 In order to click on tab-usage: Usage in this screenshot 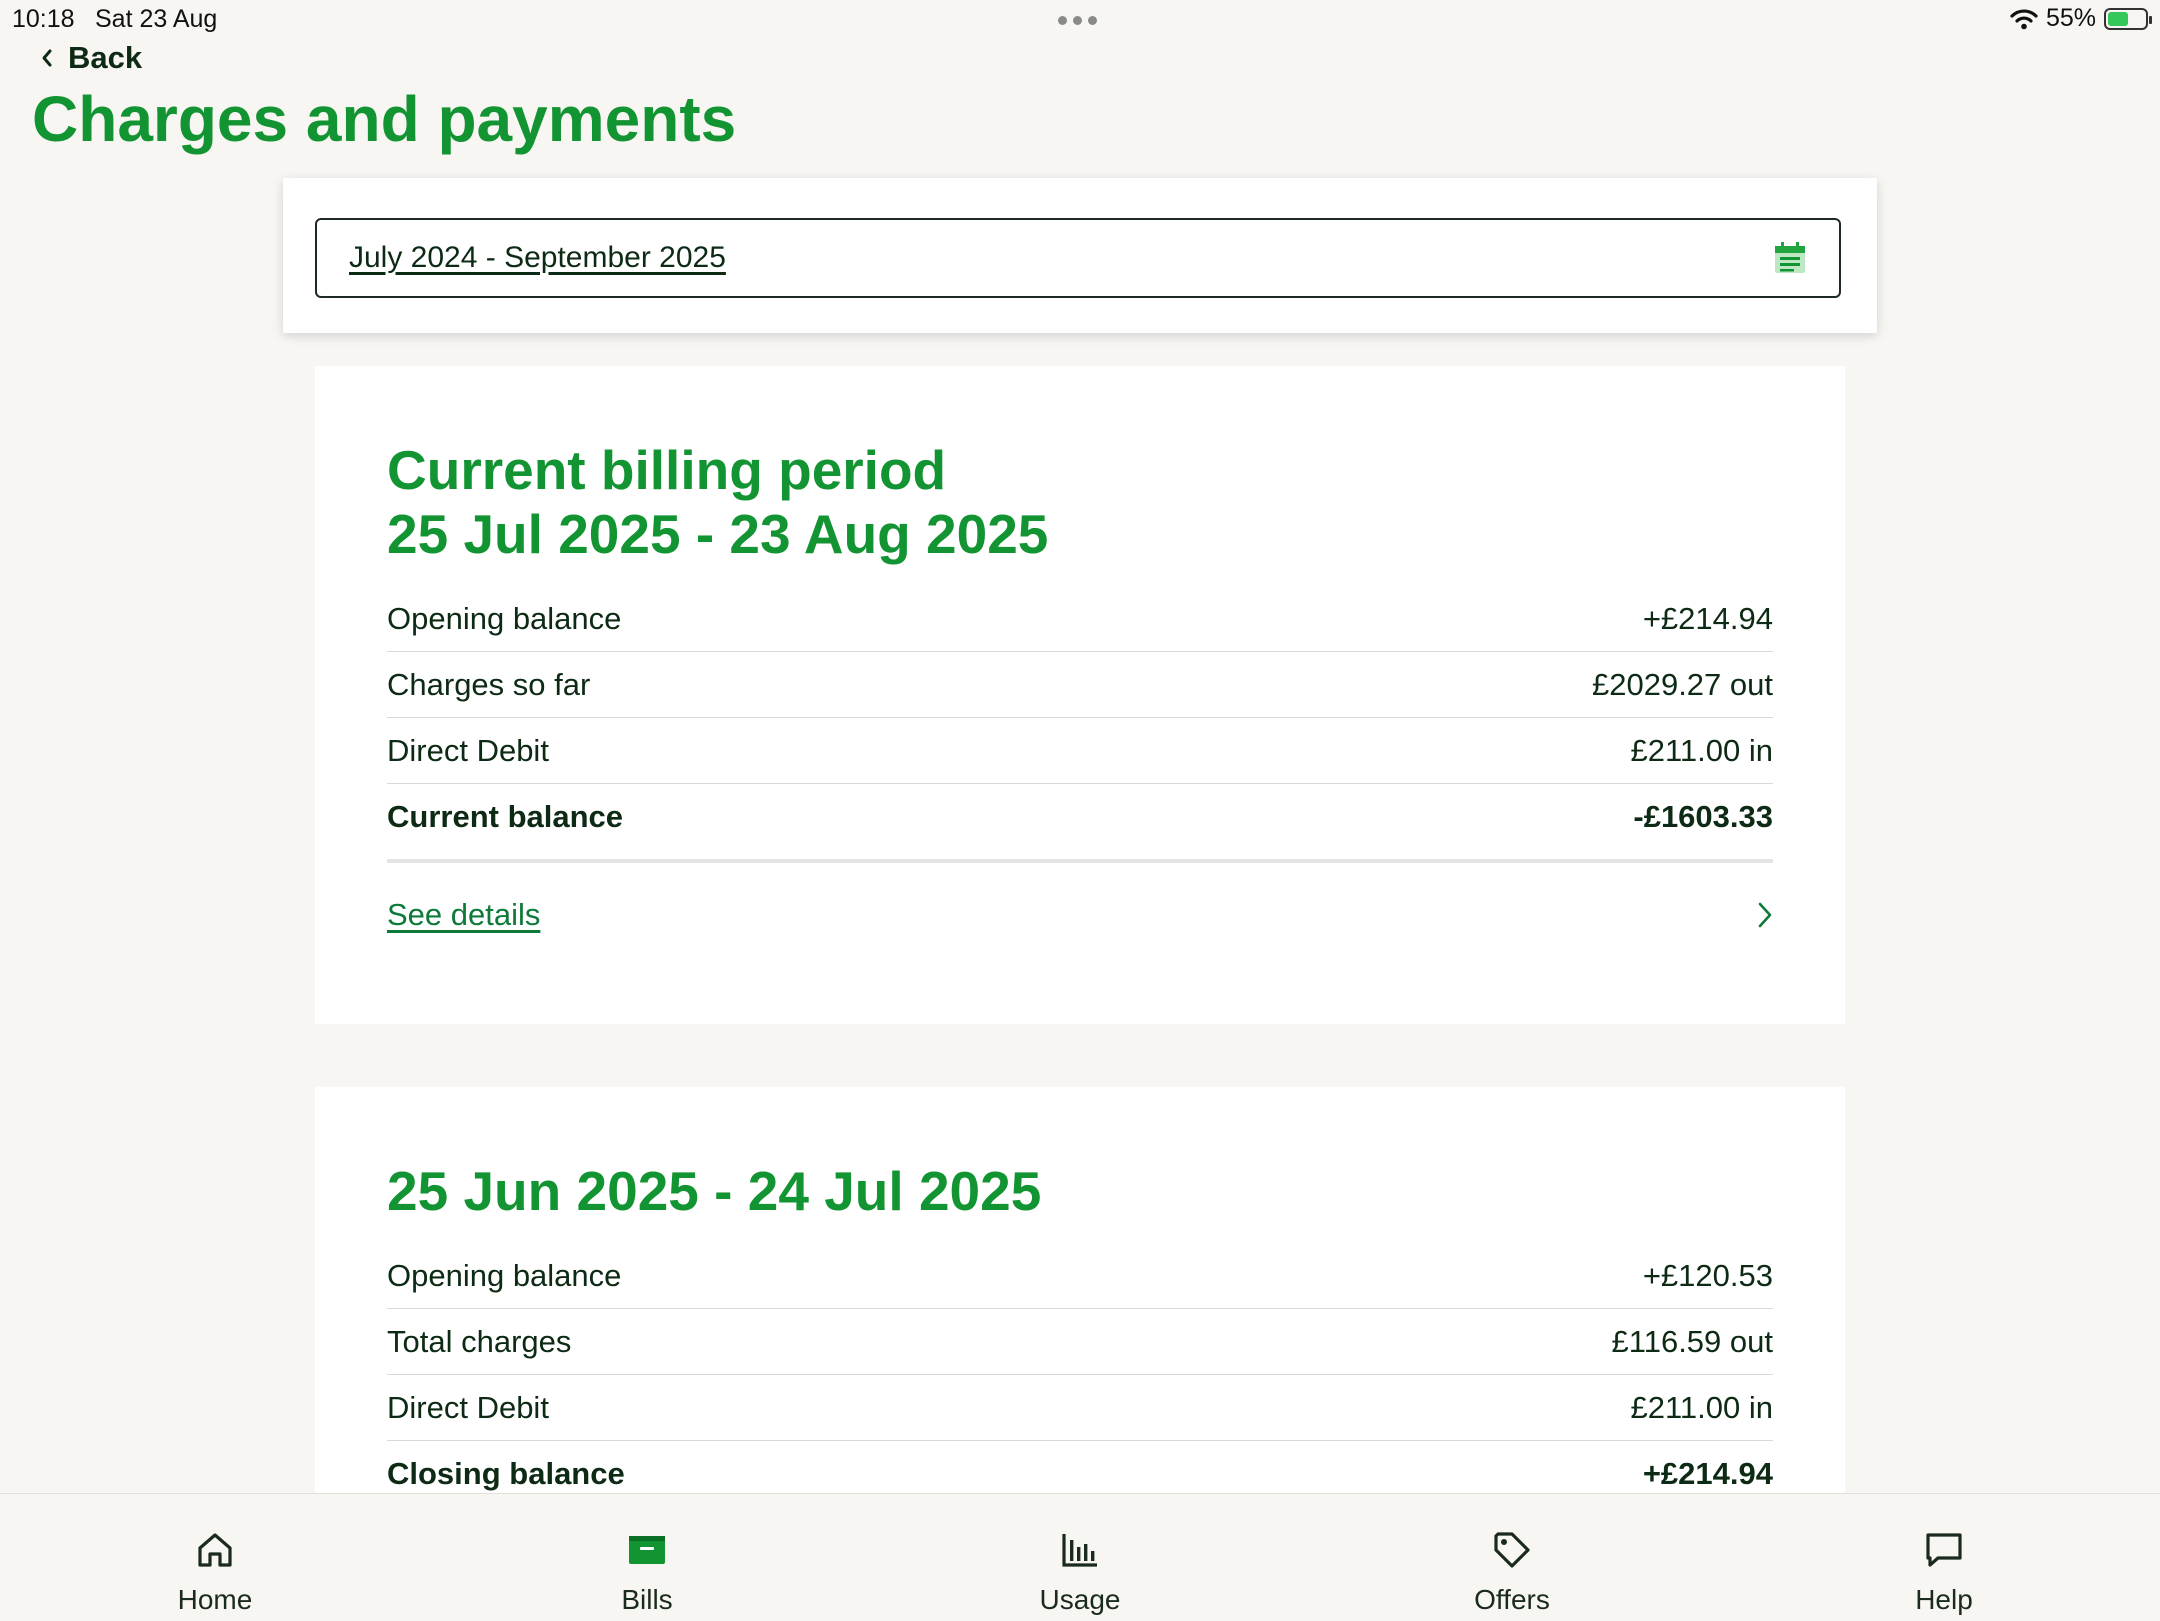, I will do `click(1080, 1573)`.